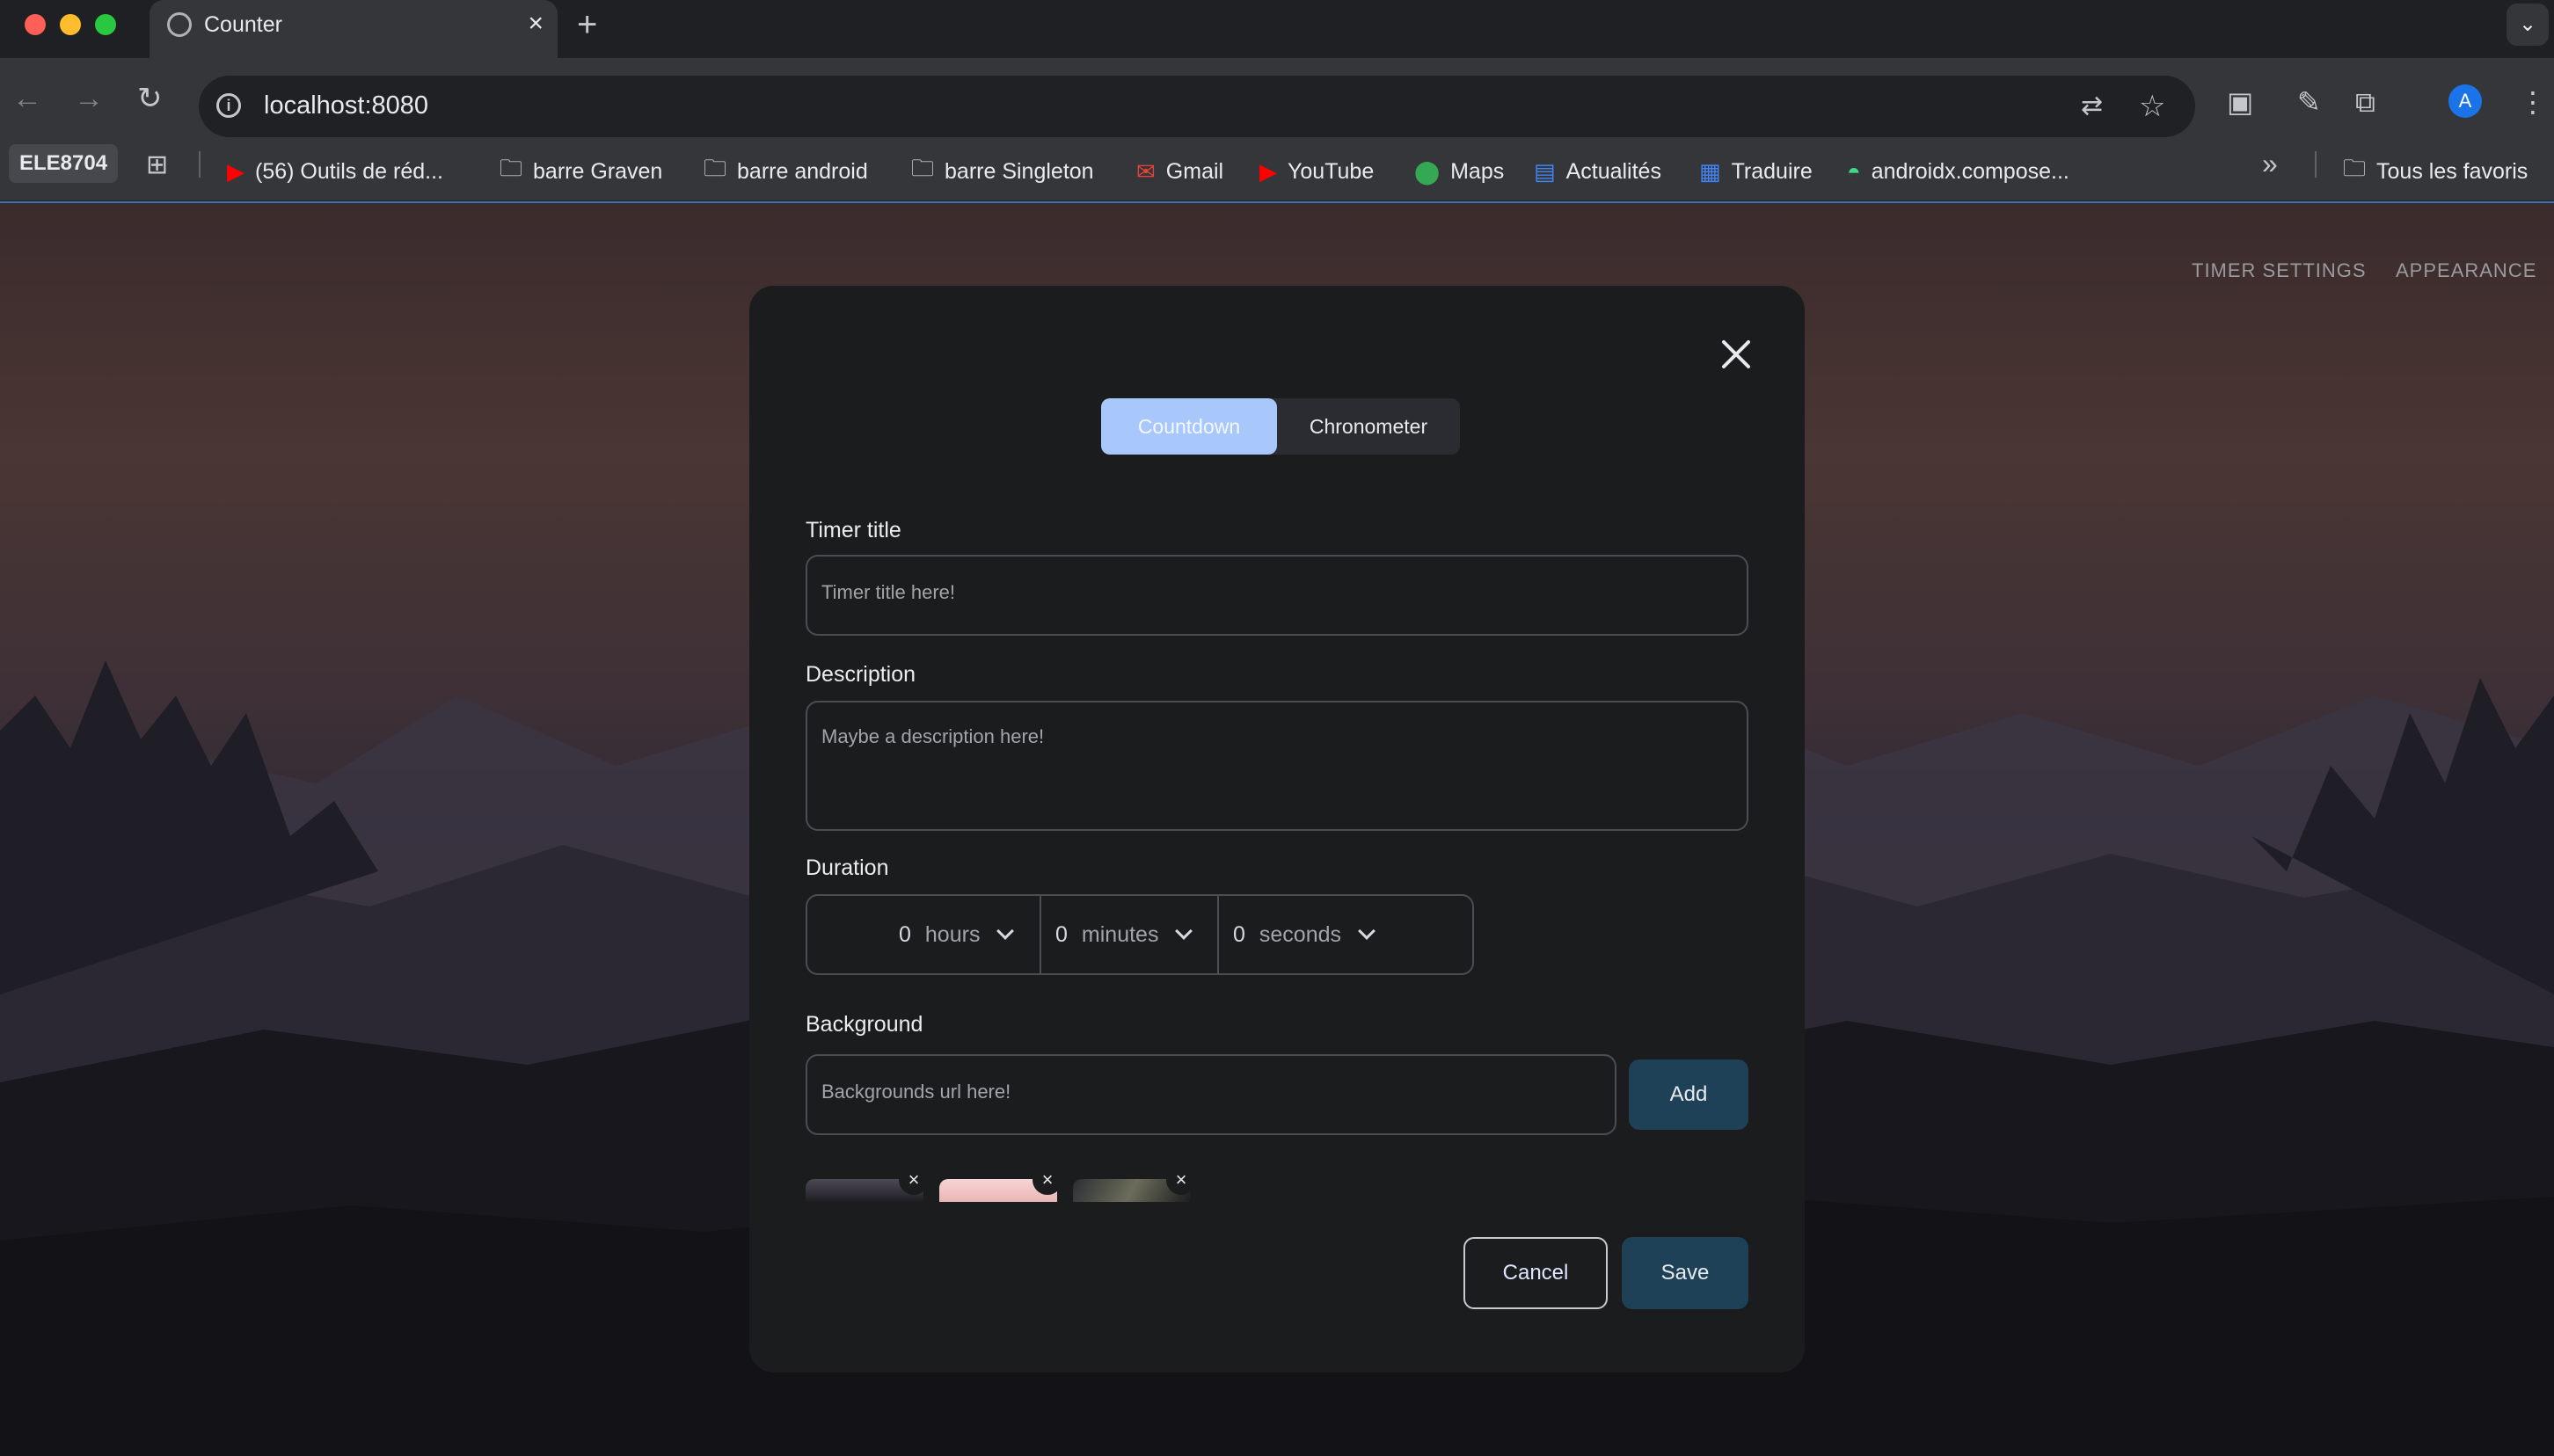 The image size is (2554, 1456). Describe the element at coordinates (105, 24) in the screenshot. I see `maximize-window-button` at that location.